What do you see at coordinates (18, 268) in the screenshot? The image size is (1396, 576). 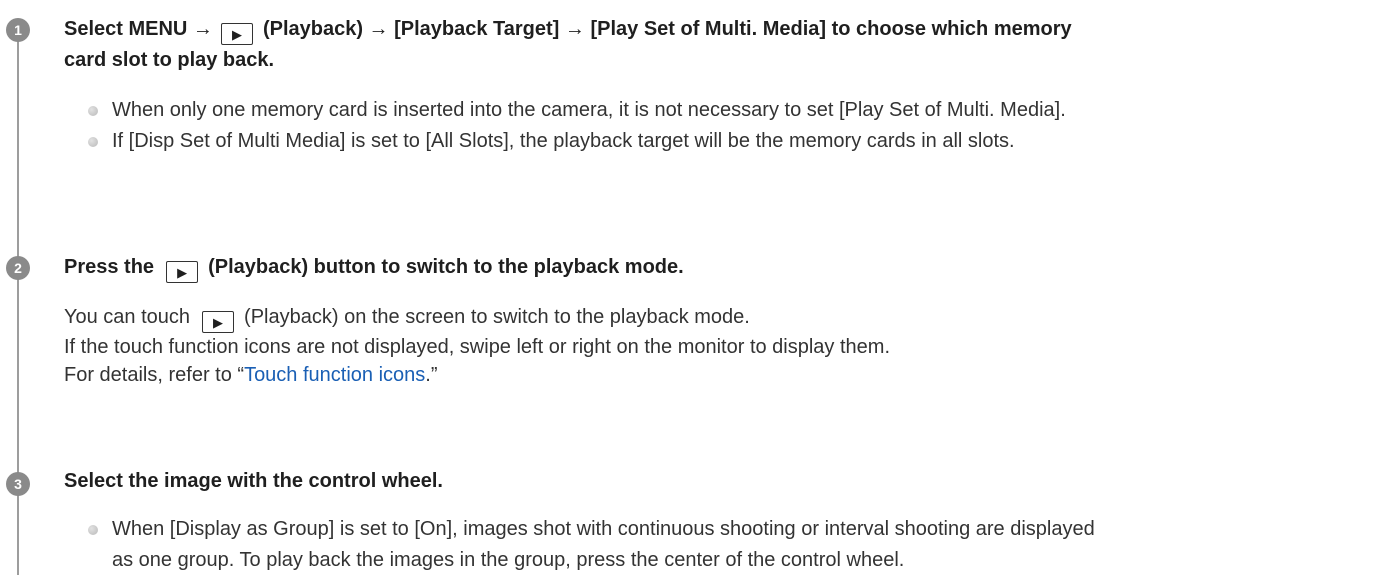 I see `step-number-badge: 2` at bounding box center [18, 268].